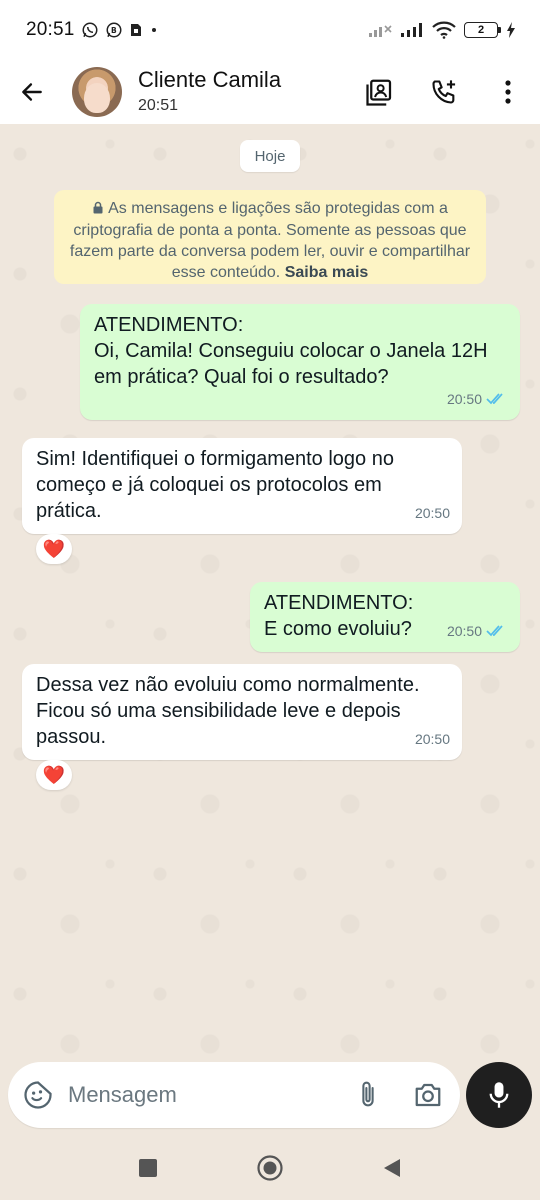 The width and height of the screenshot is (540, 1200). I want to click on recents-button, so click(148, 1168).